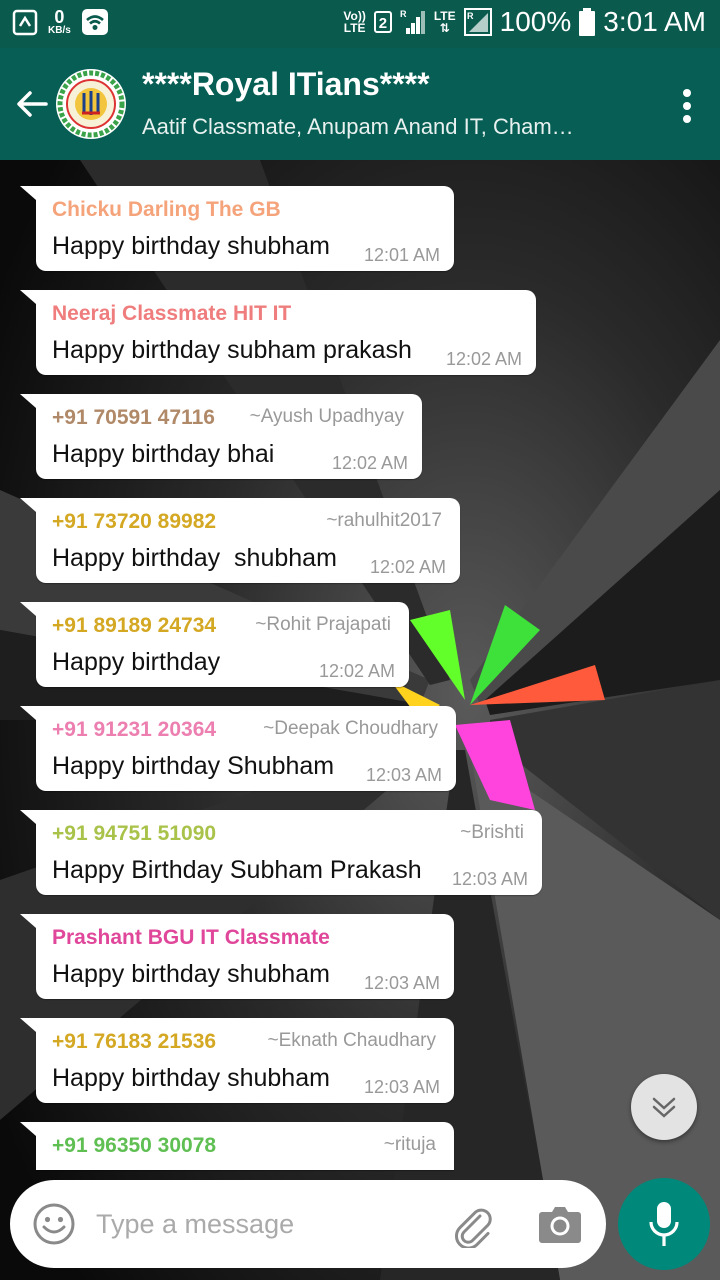 The height and width of the screenshot is (1280, 720). What do you see at coordinates (261, 1224) in the screenshot?
I see `message-input` at bounding box center [261, 1224].